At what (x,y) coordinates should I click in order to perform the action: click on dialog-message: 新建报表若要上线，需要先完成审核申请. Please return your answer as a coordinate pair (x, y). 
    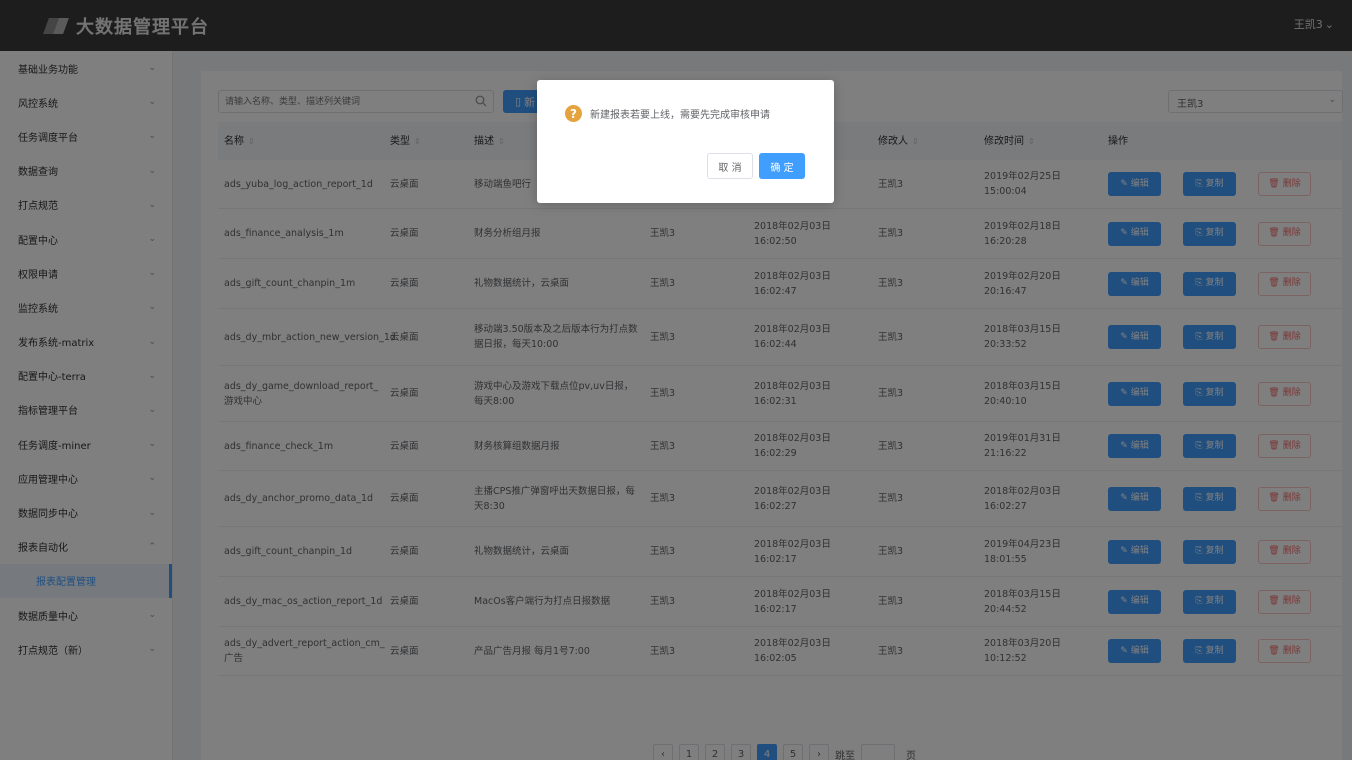
    Looking at the image, I should click on (680, 115).